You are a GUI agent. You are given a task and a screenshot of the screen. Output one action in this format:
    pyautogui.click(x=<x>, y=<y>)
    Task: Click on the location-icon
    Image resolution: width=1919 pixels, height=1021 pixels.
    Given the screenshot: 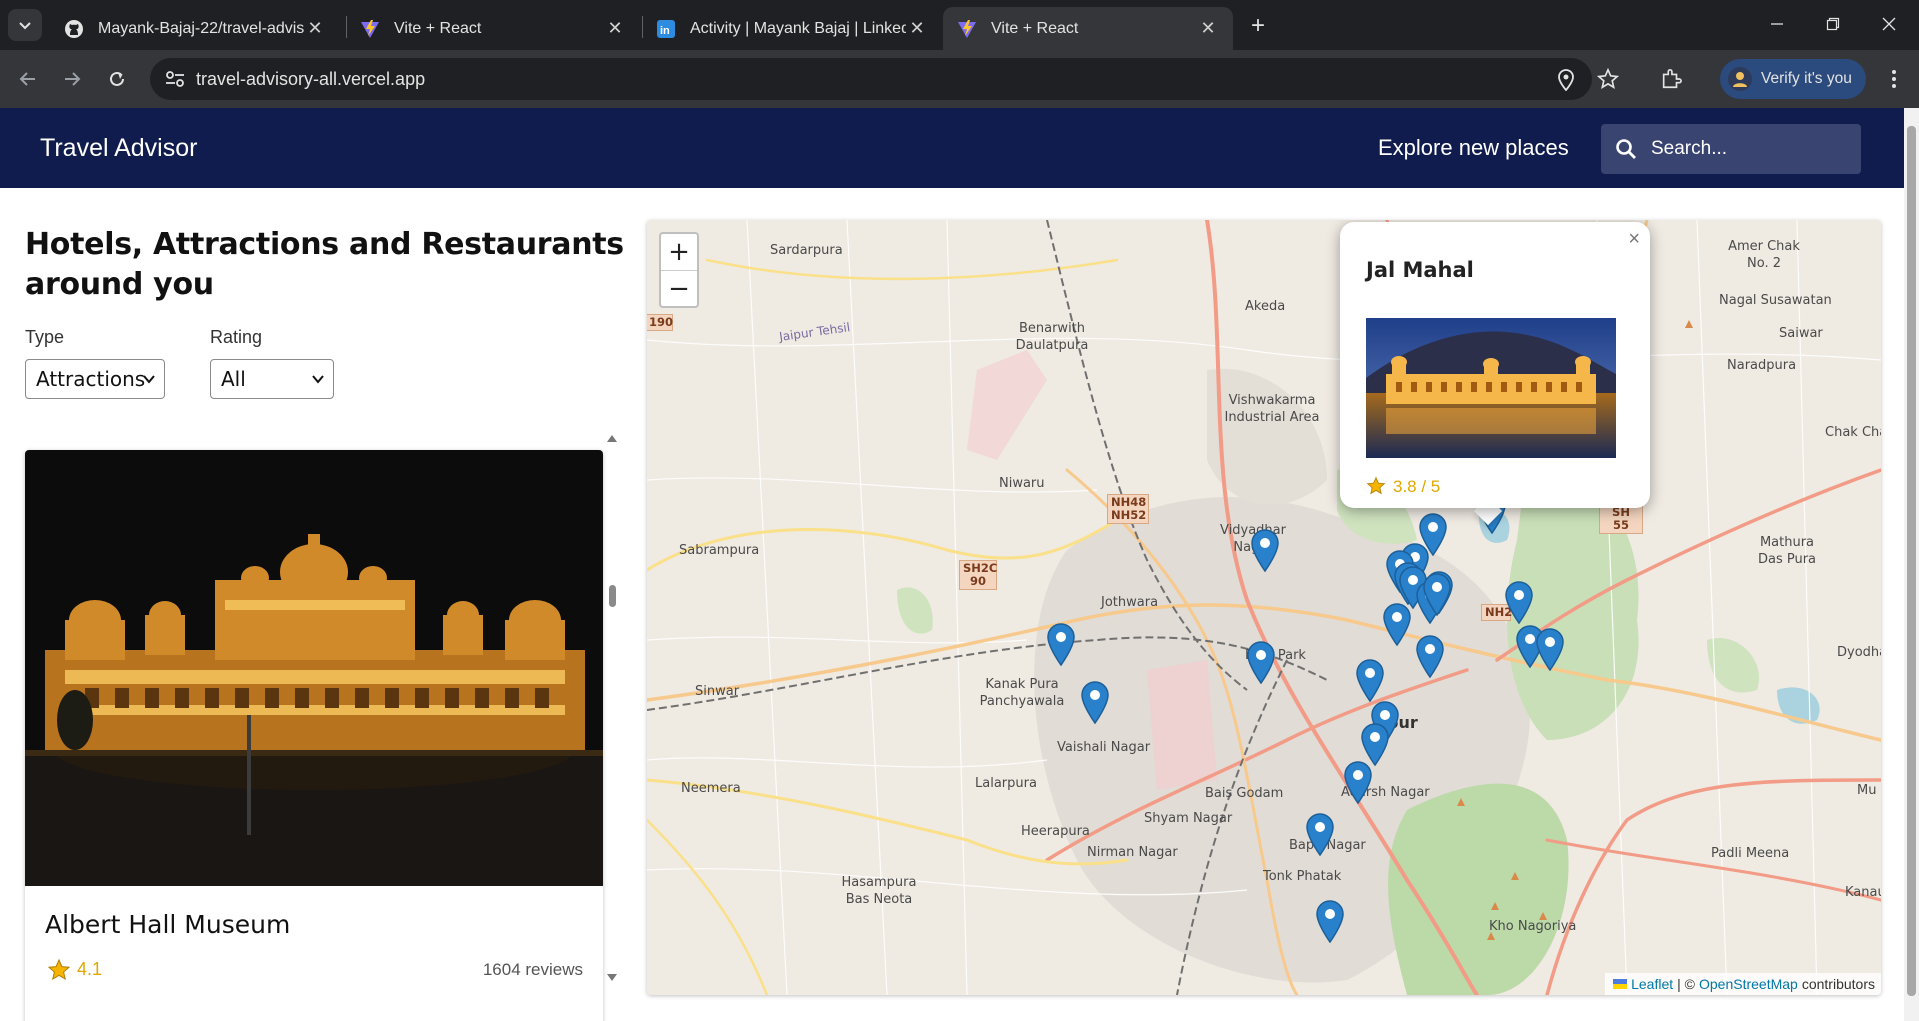 What is the action you would take?
    pyautogui.click(x=1566, y=80)
    